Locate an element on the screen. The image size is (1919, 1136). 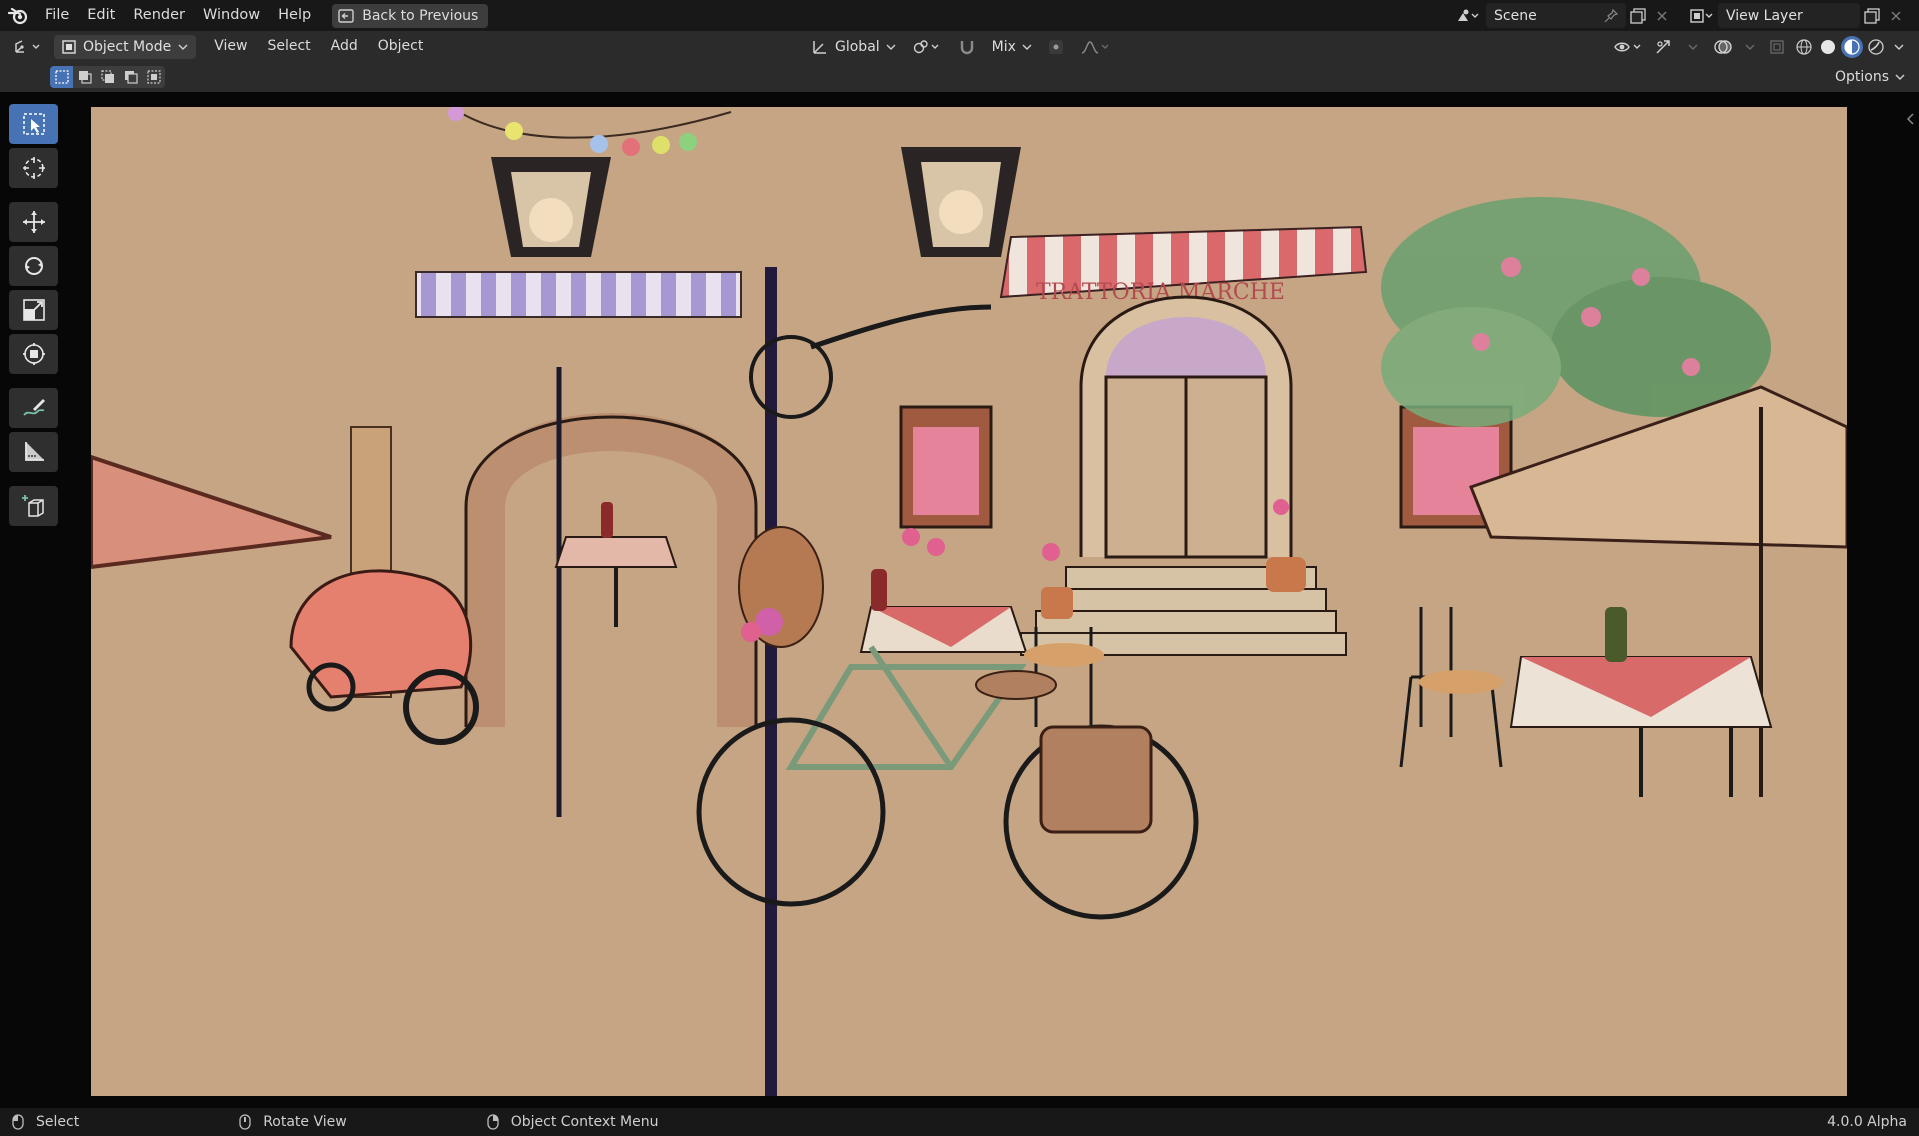
rotate-tool is located at coordinates (33, 266).